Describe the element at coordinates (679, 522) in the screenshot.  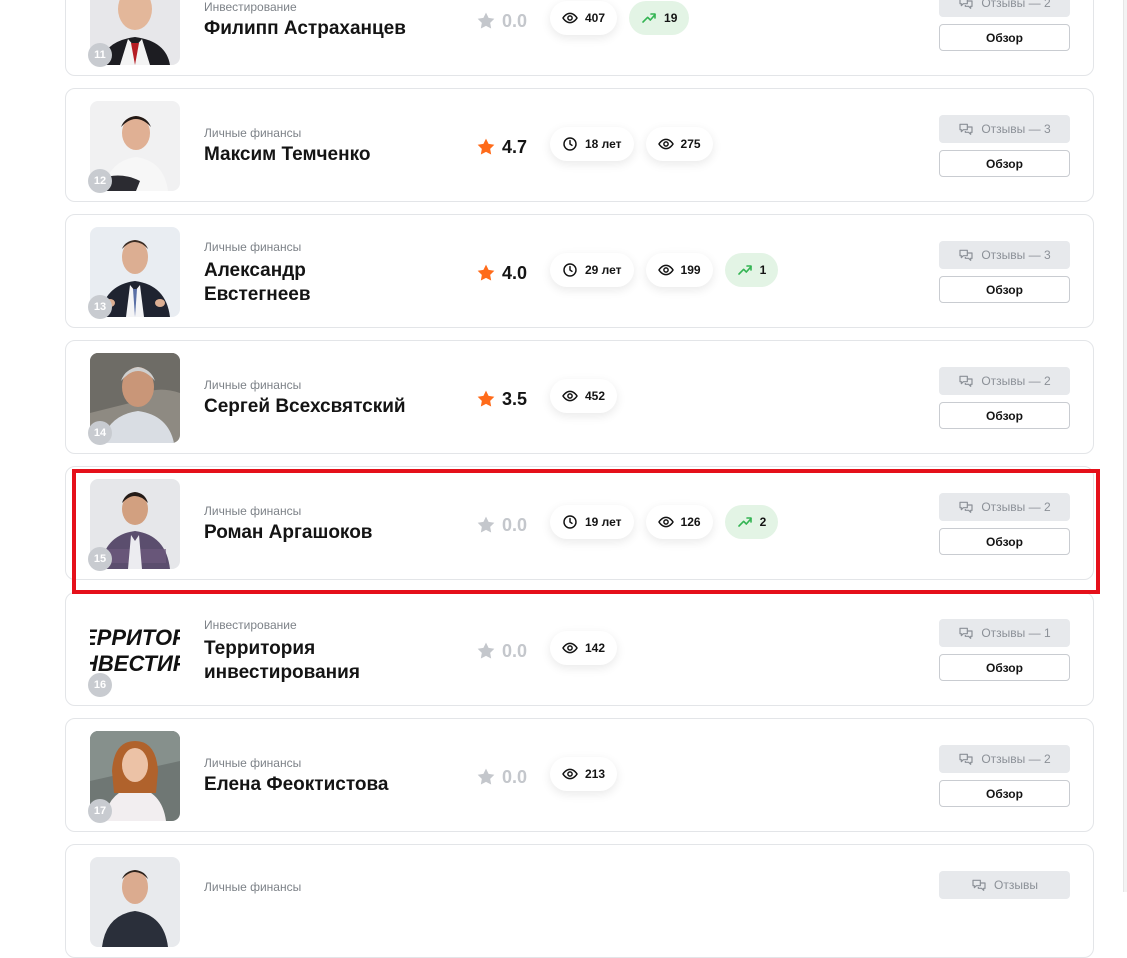
I see `views-pill: 126` at that location.